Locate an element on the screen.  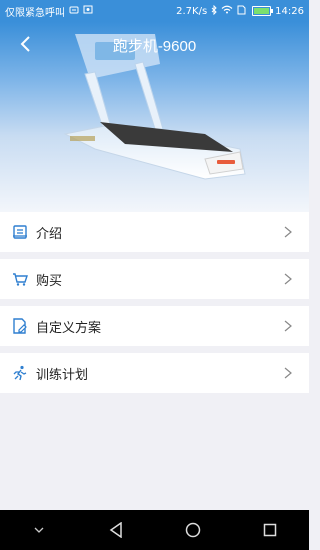
clock: 14:26 is located at coordinates (289, 11).